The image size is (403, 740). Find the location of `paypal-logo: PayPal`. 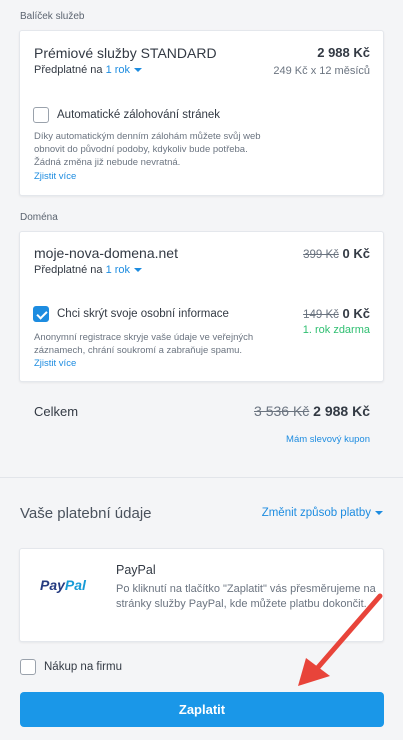

paypal-logo: PayPal is located at coordinates (63, 585).